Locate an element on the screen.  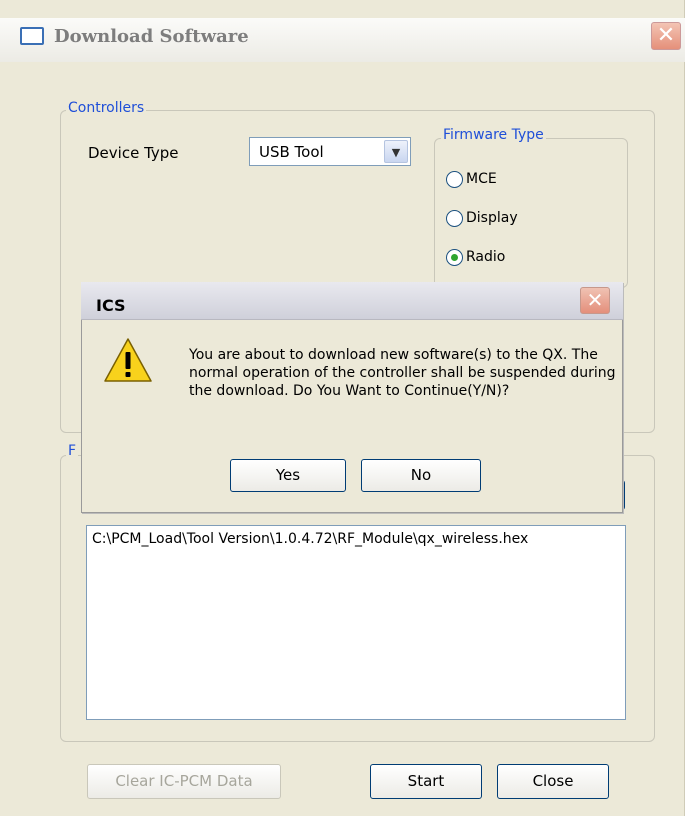
radio-selected-dot is located at coordinates (454, 257).